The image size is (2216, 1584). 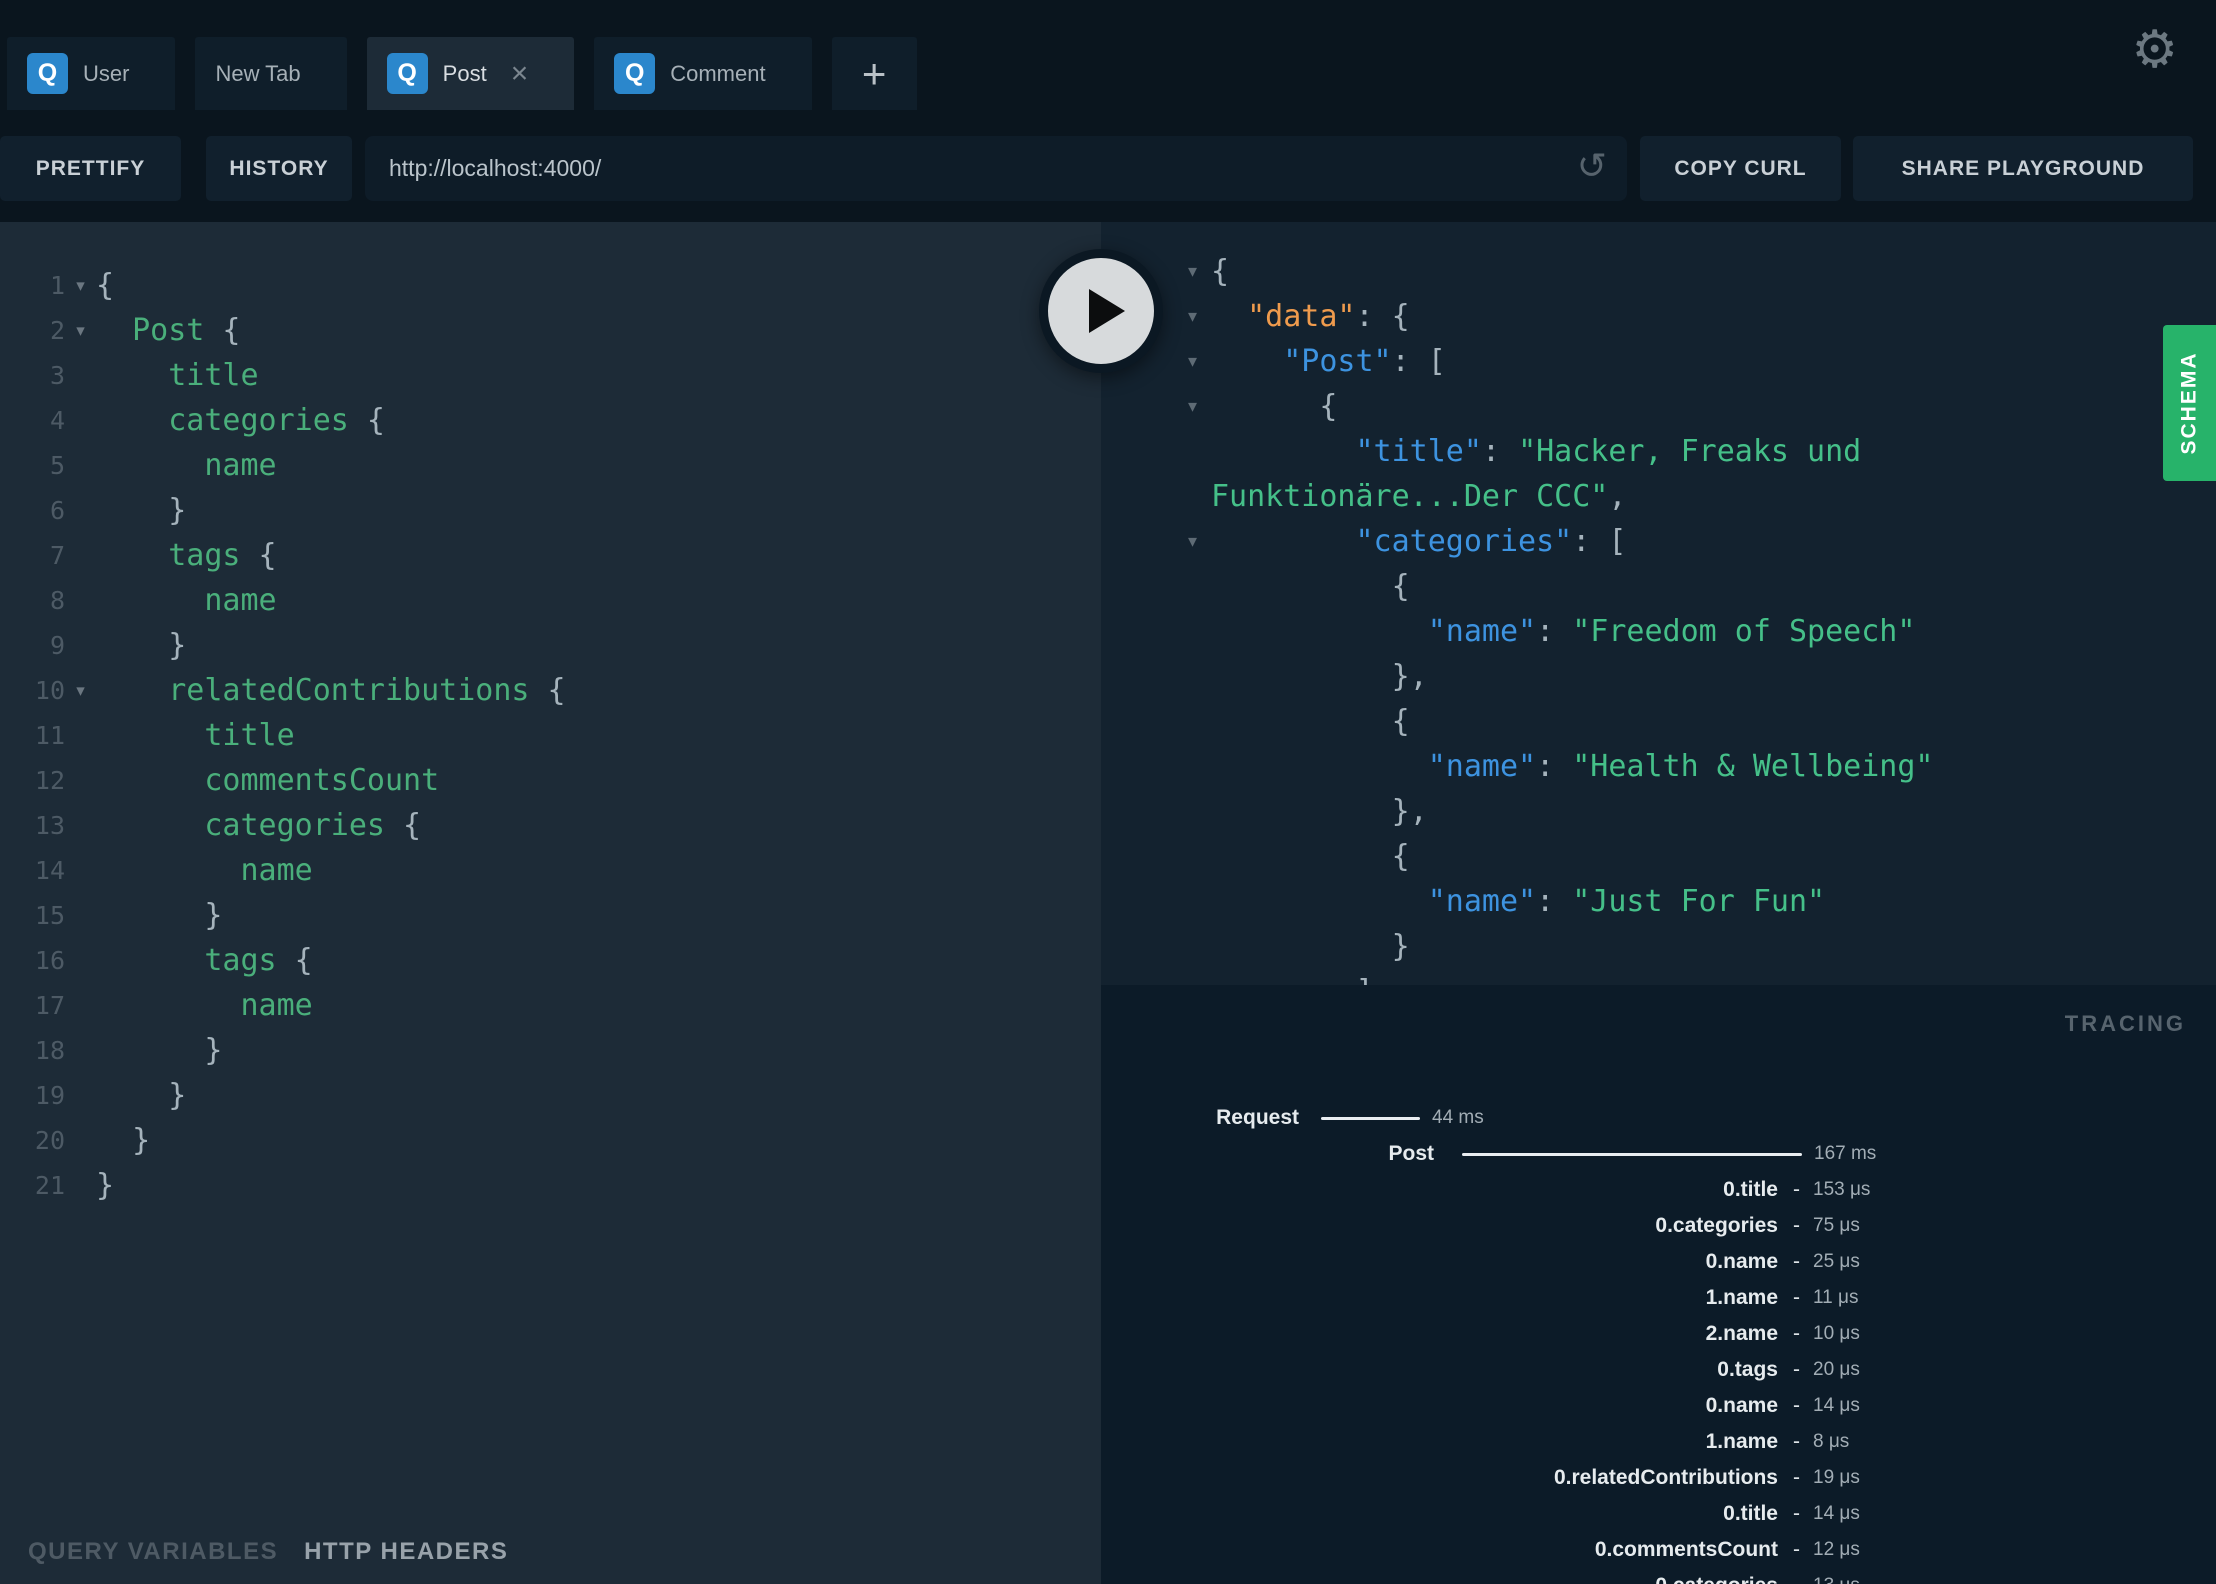 What do you see at coordinates (49, 870) in the screenshot?
I see `line-number: 14` at bounding box center [49, 870].